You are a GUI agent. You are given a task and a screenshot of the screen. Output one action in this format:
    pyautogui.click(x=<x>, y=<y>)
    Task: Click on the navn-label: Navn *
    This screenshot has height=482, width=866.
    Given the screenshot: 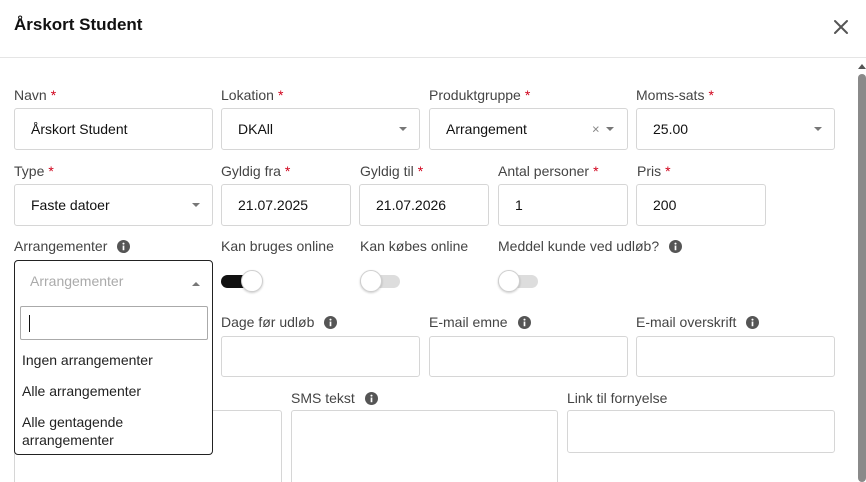 What is the action you would take?
    pyautogui.click(x=35, y=95)
    